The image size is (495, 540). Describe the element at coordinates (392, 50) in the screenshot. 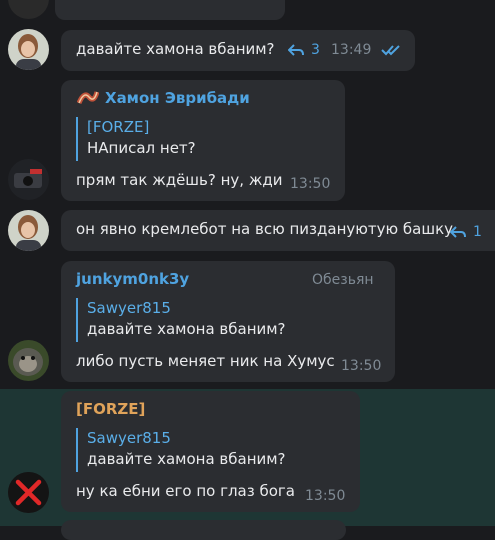

I see `double-check-icon` at that location.